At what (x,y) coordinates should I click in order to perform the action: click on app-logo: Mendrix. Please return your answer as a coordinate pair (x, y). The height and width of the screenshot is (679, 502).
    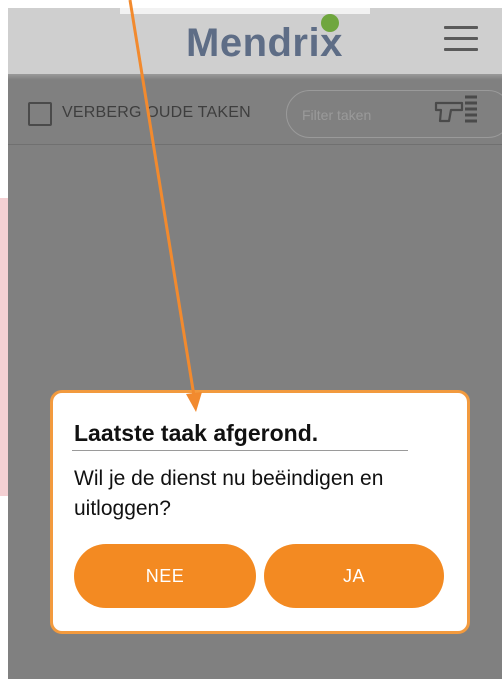
    Looking at the image, I should click on (264, 43).